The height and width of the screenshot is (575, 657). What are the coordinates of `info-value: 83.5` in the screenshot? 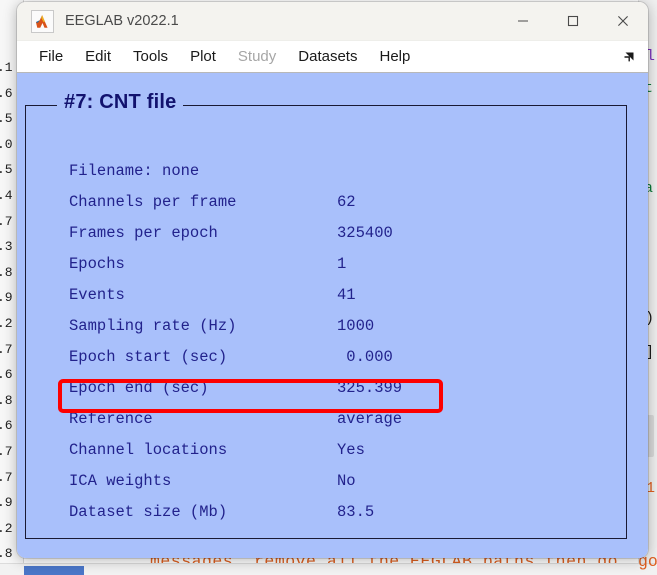 It's located at (356, 511).